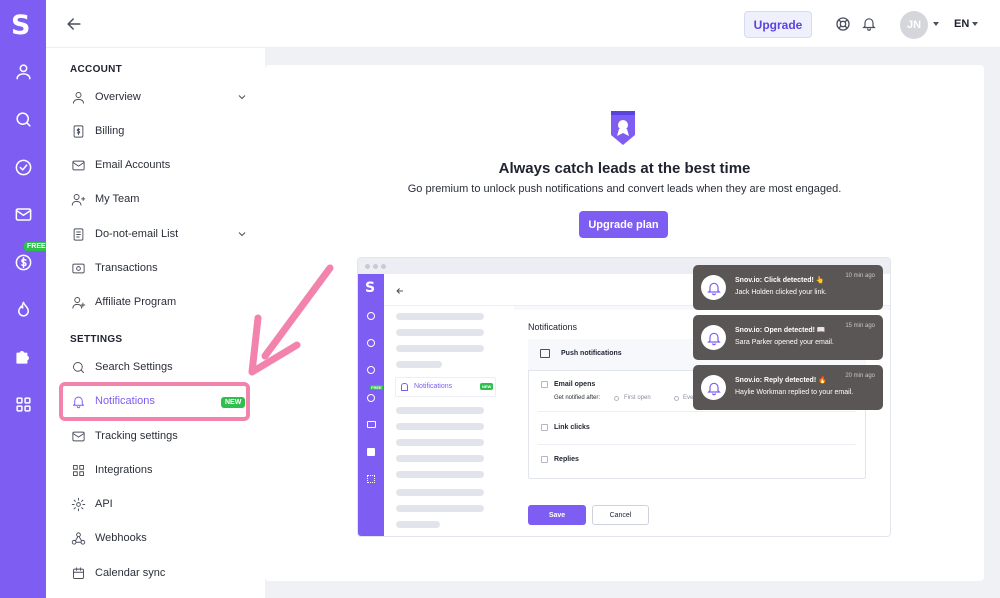 The height and width of the screenshot is (598, 1000). What do you see at coordinates (154, 401) in the screenshot?
I see `notifications-highlight-frame` at bounding box center [154, 401].